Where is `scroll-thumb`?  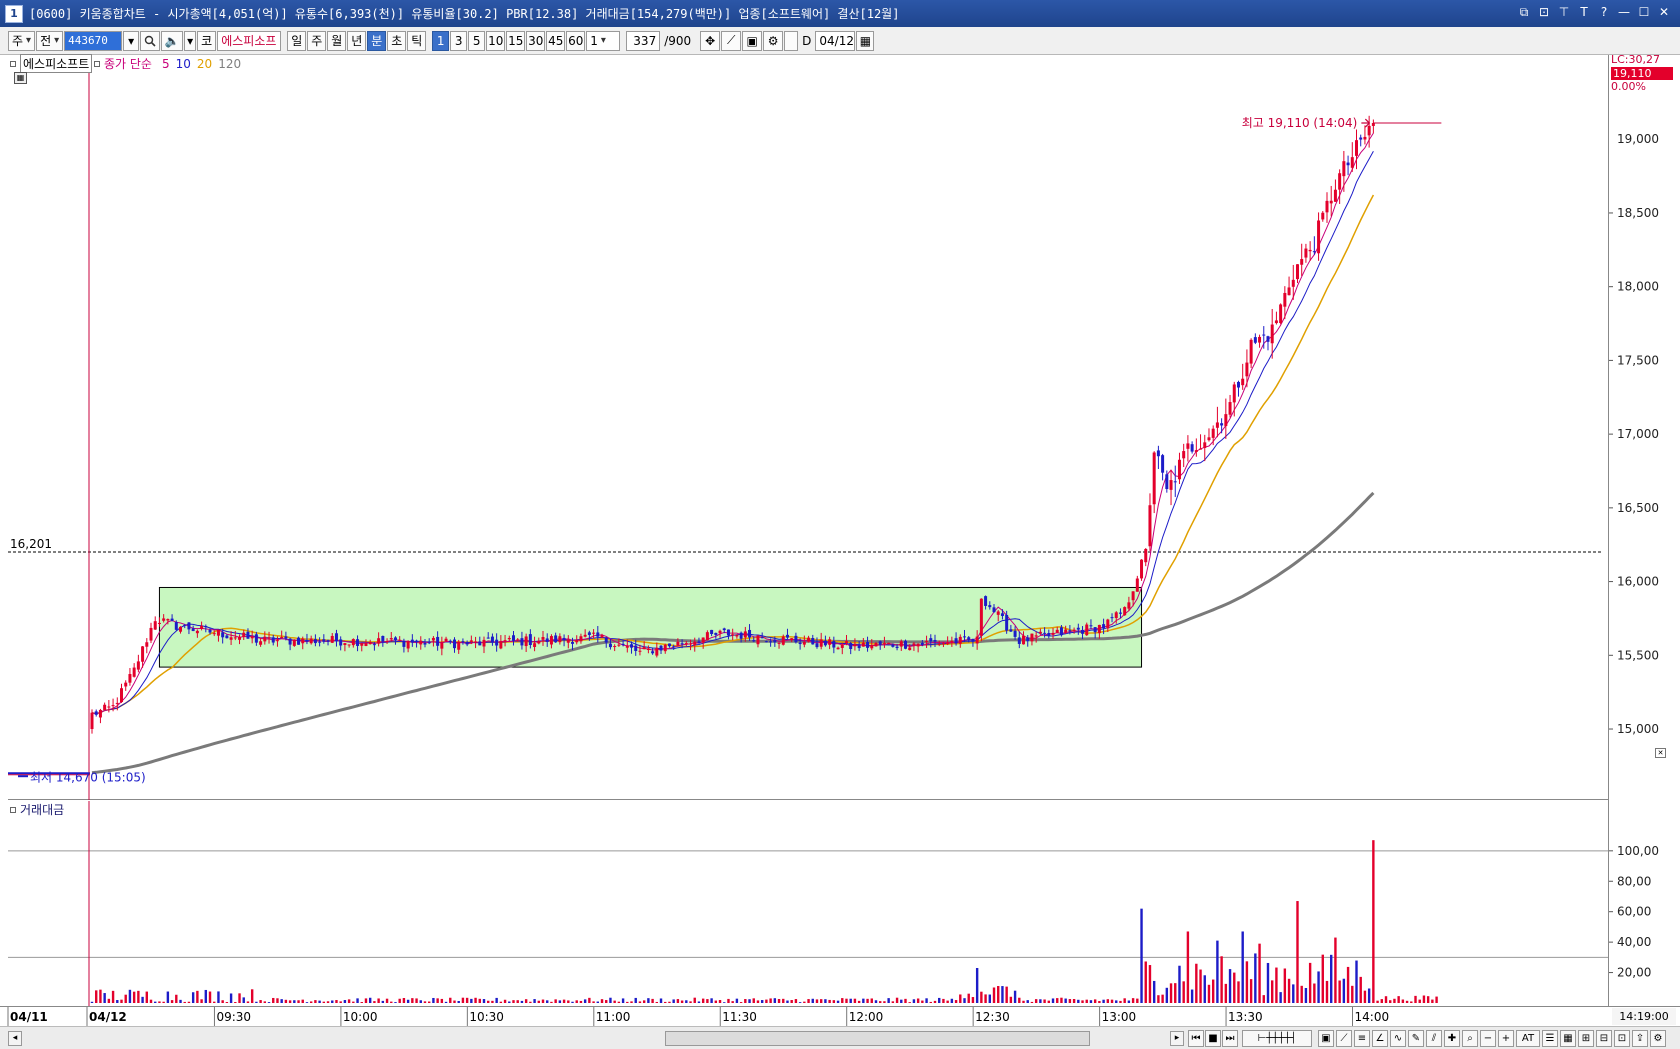 scroll-thumb is located at coordinates (877, 1038).